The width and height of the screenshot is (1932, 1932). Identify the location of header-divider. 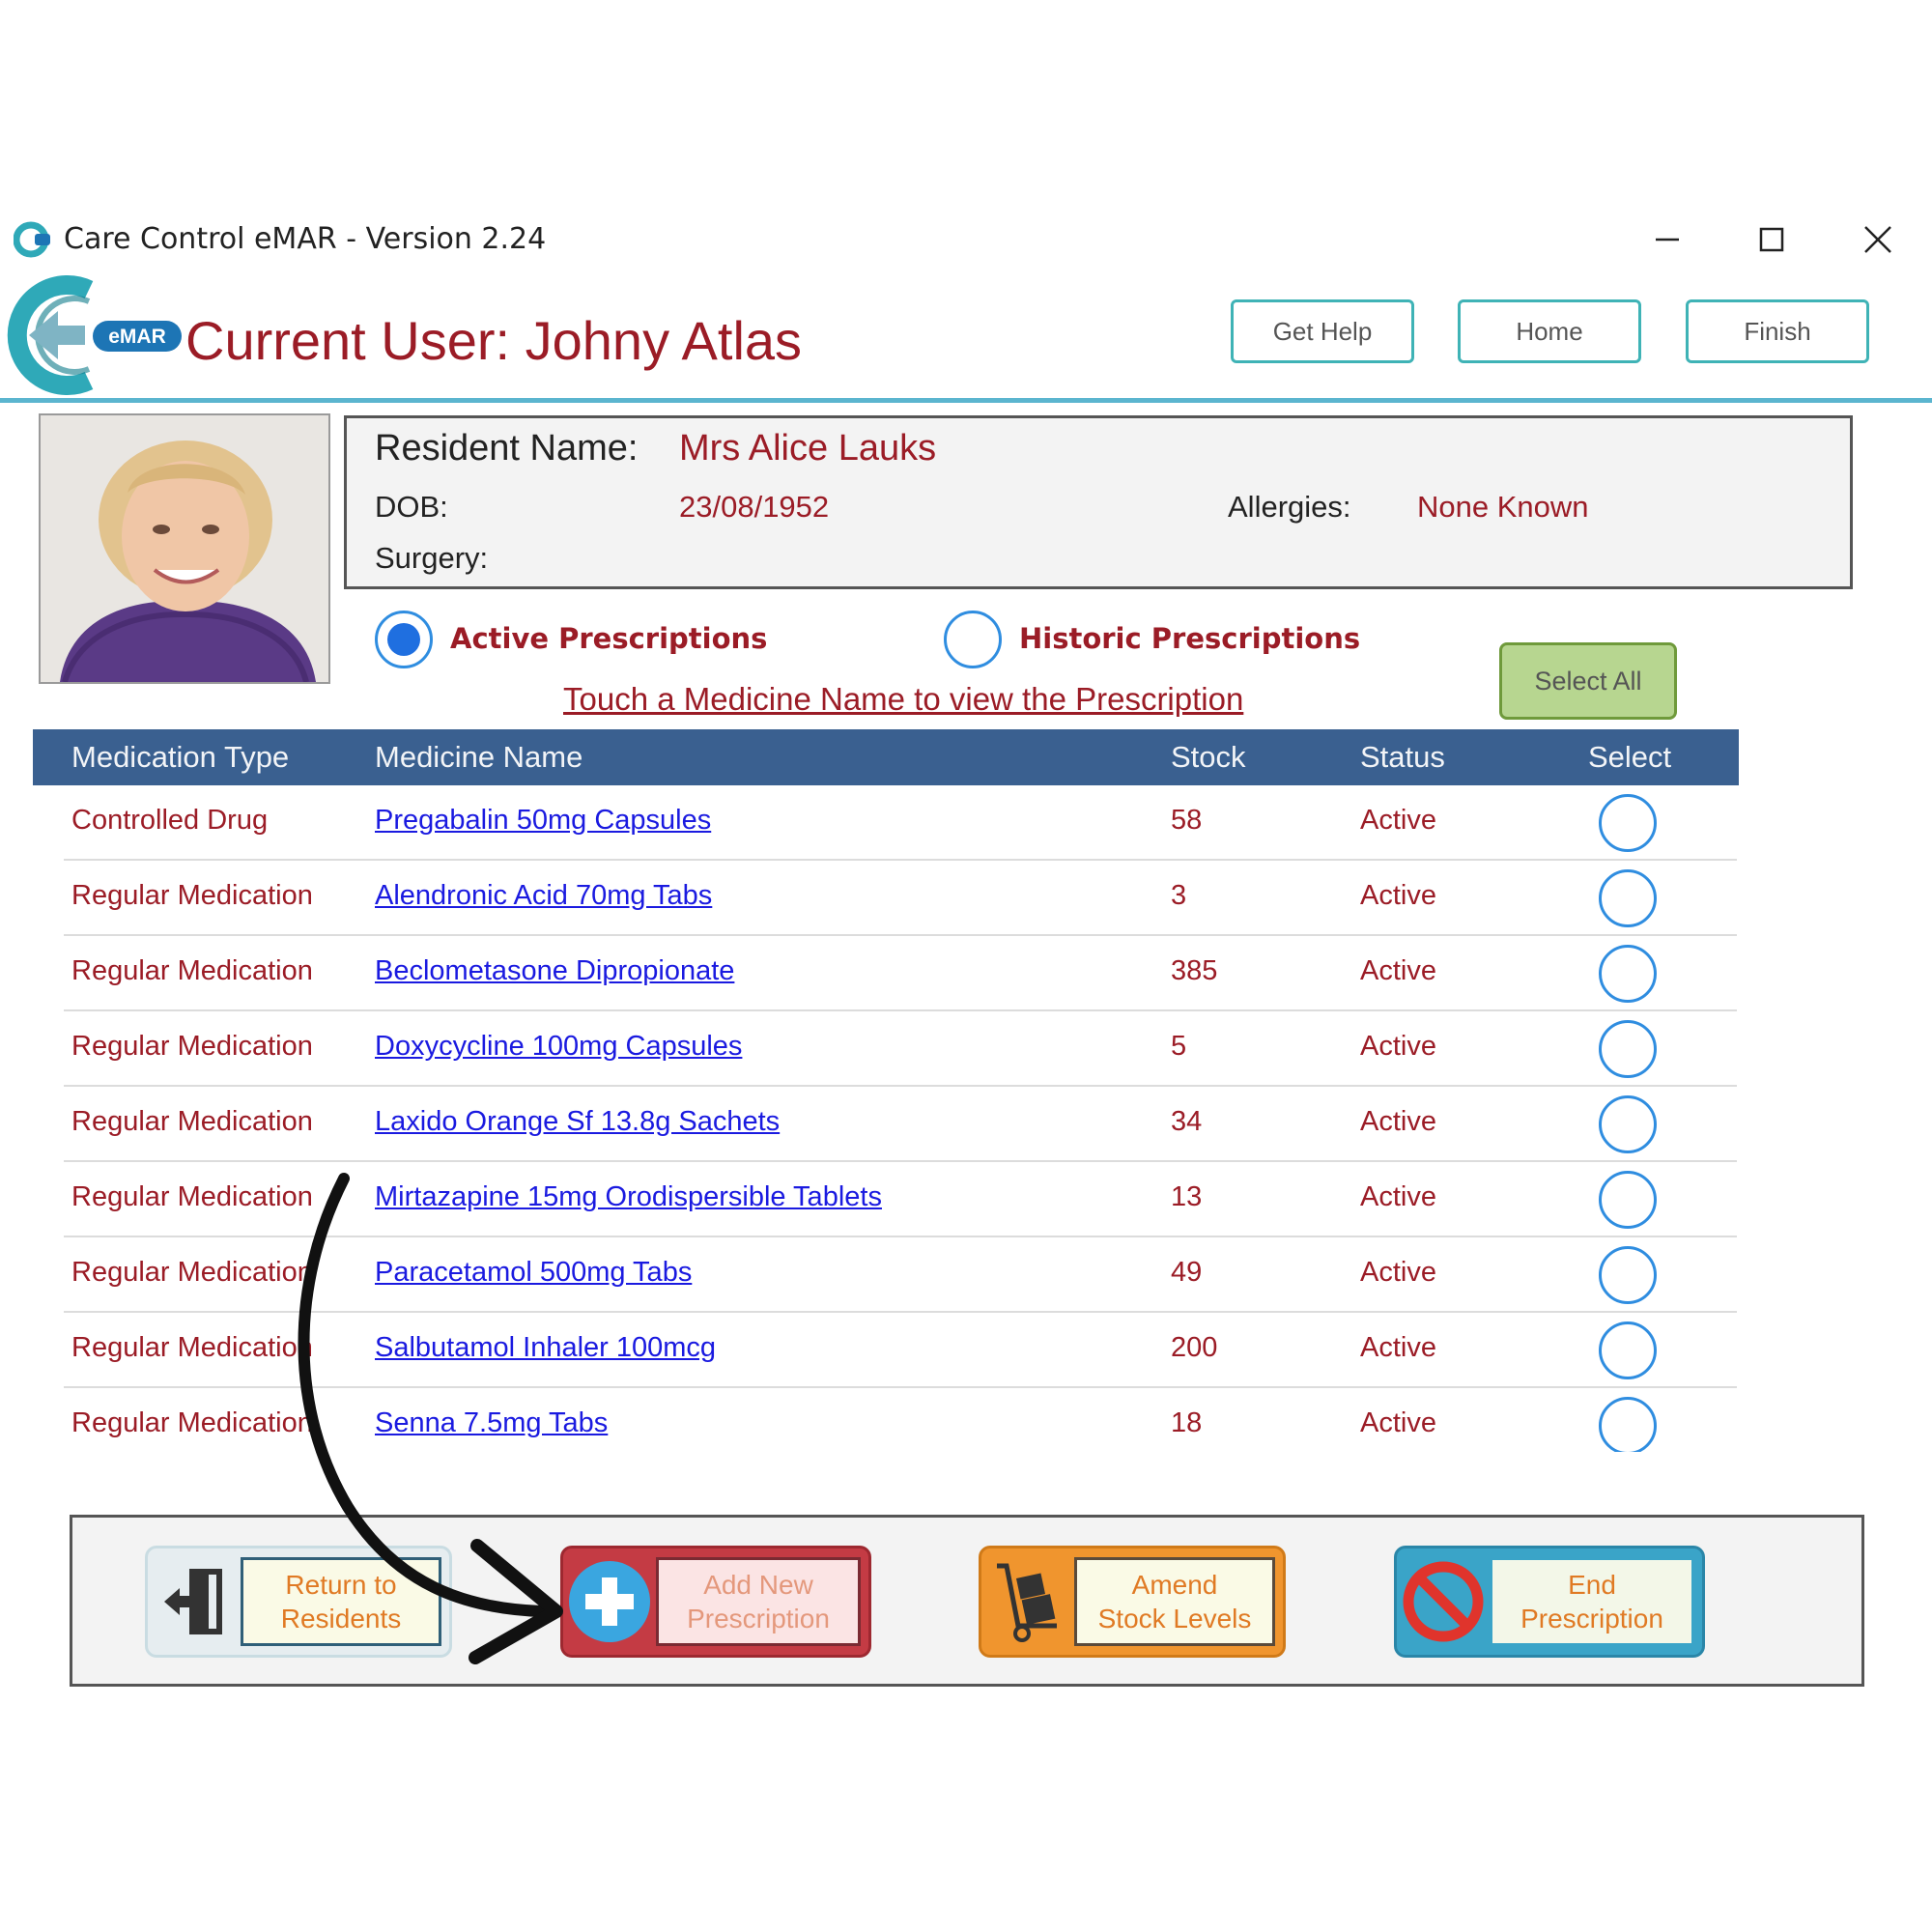
(966, 400).